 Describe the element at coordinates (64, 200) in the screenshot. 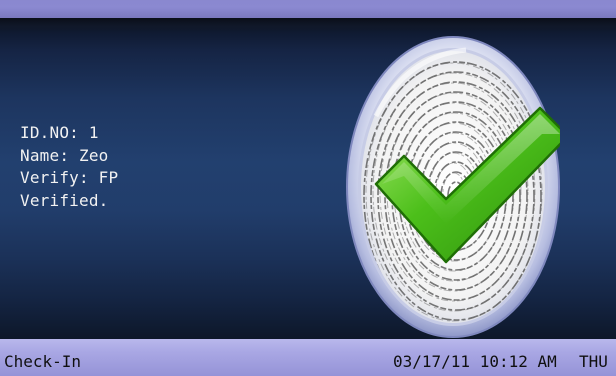

I see `verification-result-text: Verified.` at that location.